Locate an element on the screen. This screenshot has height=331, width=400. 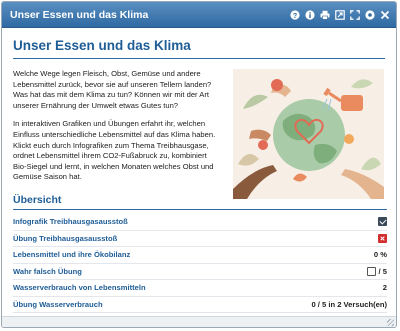
row-status: / 5 is located at coordinates (376, 271).